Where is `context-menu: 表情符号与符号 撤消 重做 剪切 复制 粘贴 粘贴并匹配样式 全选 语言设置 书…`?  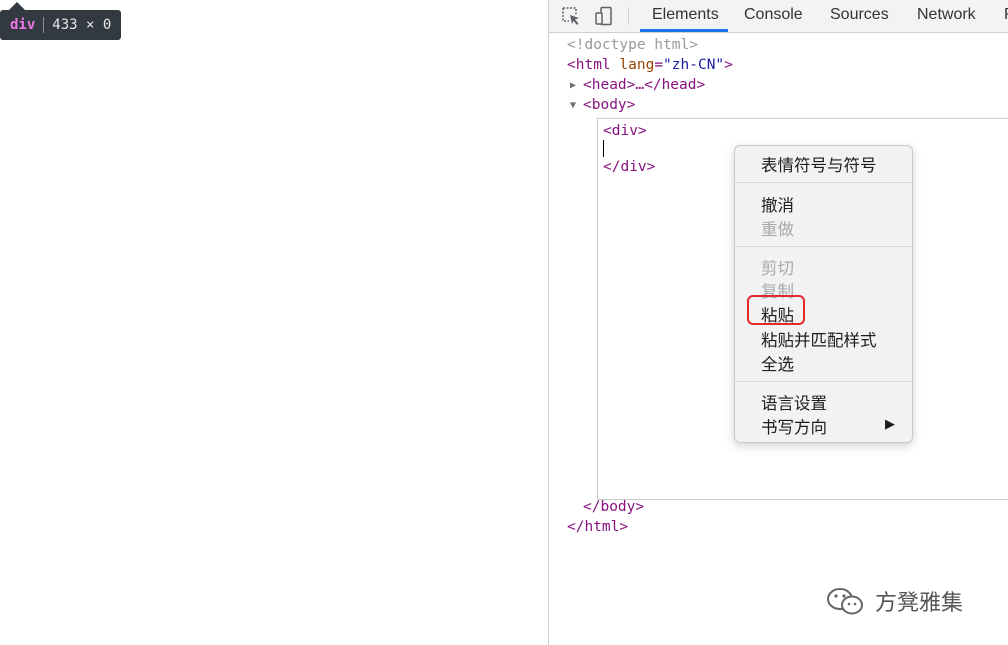
context-menu: 表情符号与符号 撤消 重做 剪切 复制 粘贴 粘贴并匹配样式 全选 语言设置 书… is located at coordinates (823, 294).